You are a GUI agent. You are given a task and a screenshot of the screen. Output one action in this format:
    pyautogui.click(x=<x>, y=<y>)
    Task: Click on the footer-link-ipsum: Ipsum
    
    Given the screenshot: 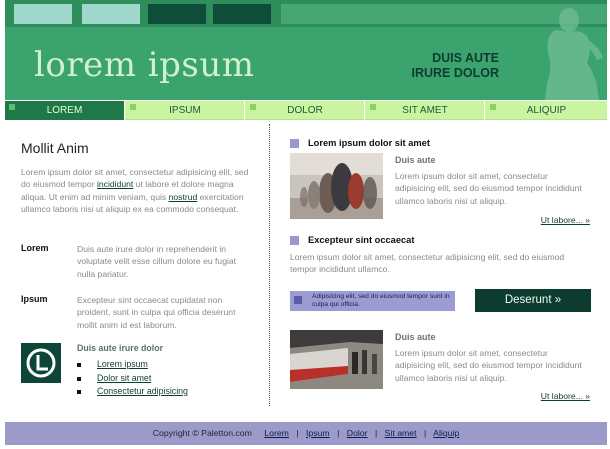 What is the action you would take?
    pyautogui.click(x=318, y=433)
    